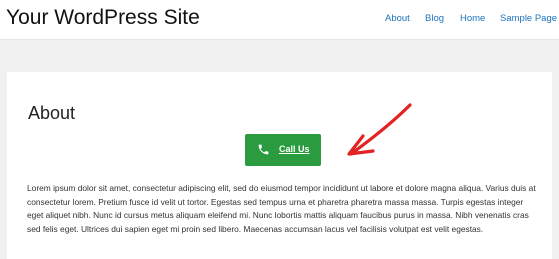 The height and width of the screenshot is (259, 559). I want to click on nav-item-about: About, so click(397, 19).